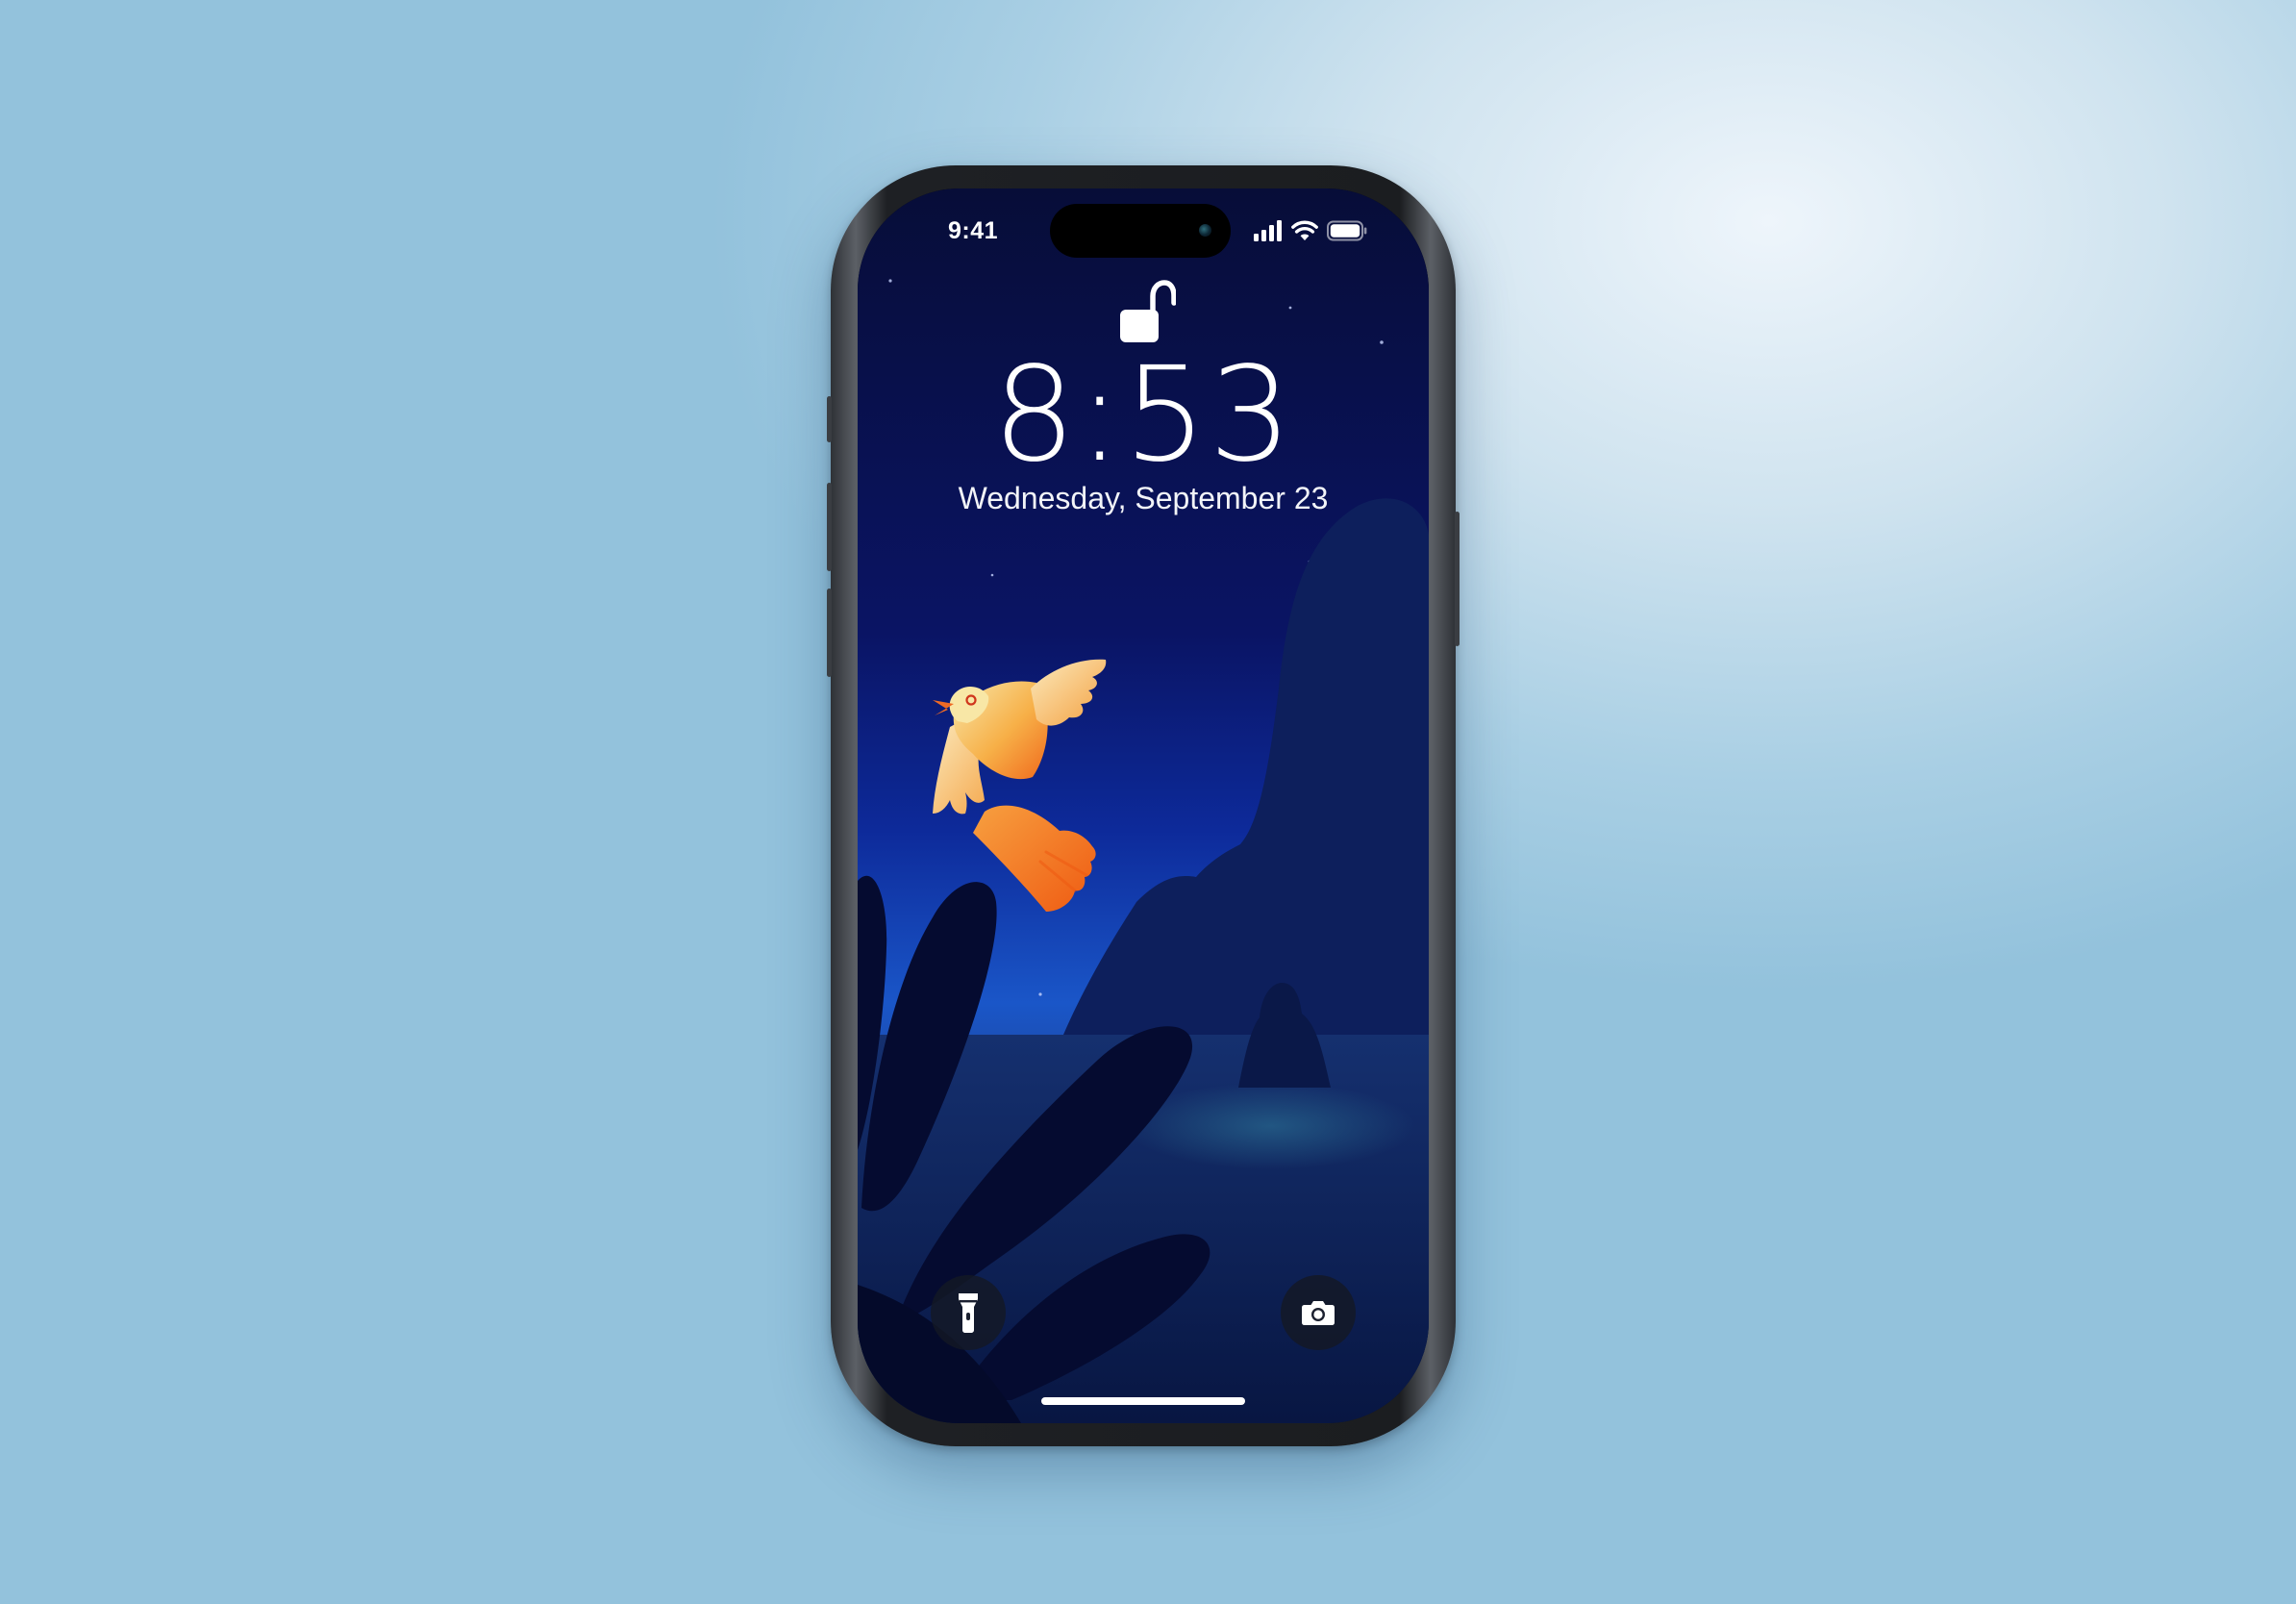 The width and height of the screenshot is (2296, 1604). I want to click on front-camera-icon, so click(1205, 230).